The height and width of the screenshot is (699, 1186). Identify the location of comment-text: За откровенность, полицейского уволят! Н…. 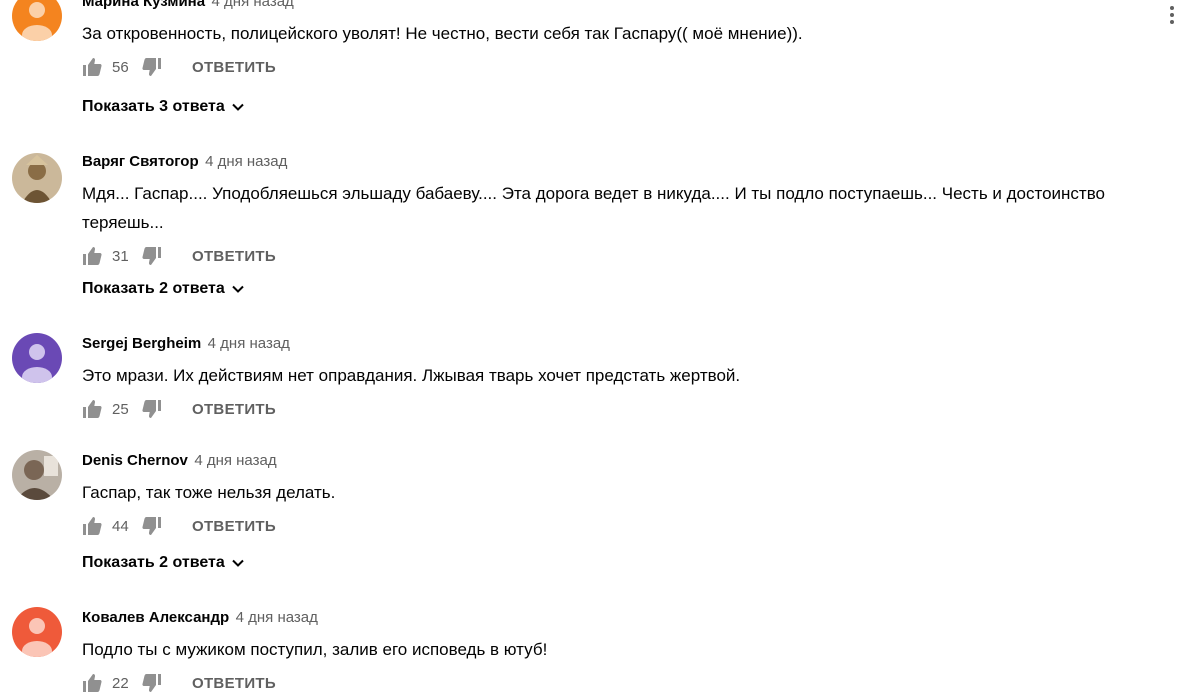
(614, 33).